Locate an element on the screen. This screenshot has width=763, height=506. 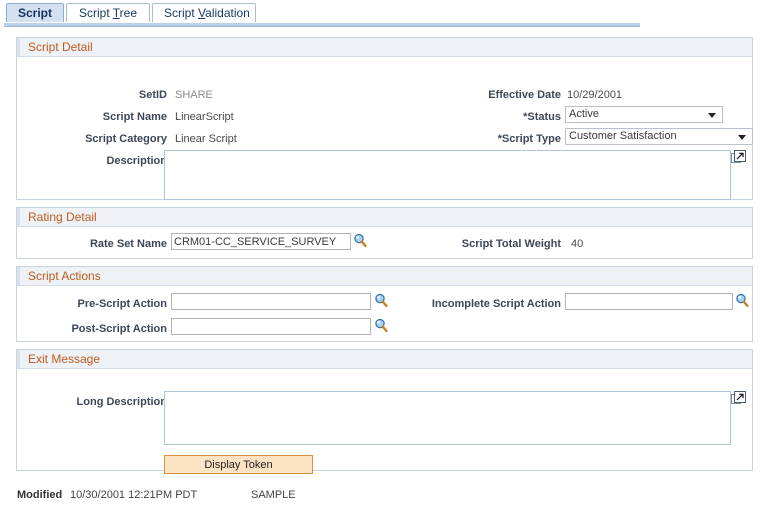
rating-detail-title: Rating Detail is located at coordinates (62, 217).